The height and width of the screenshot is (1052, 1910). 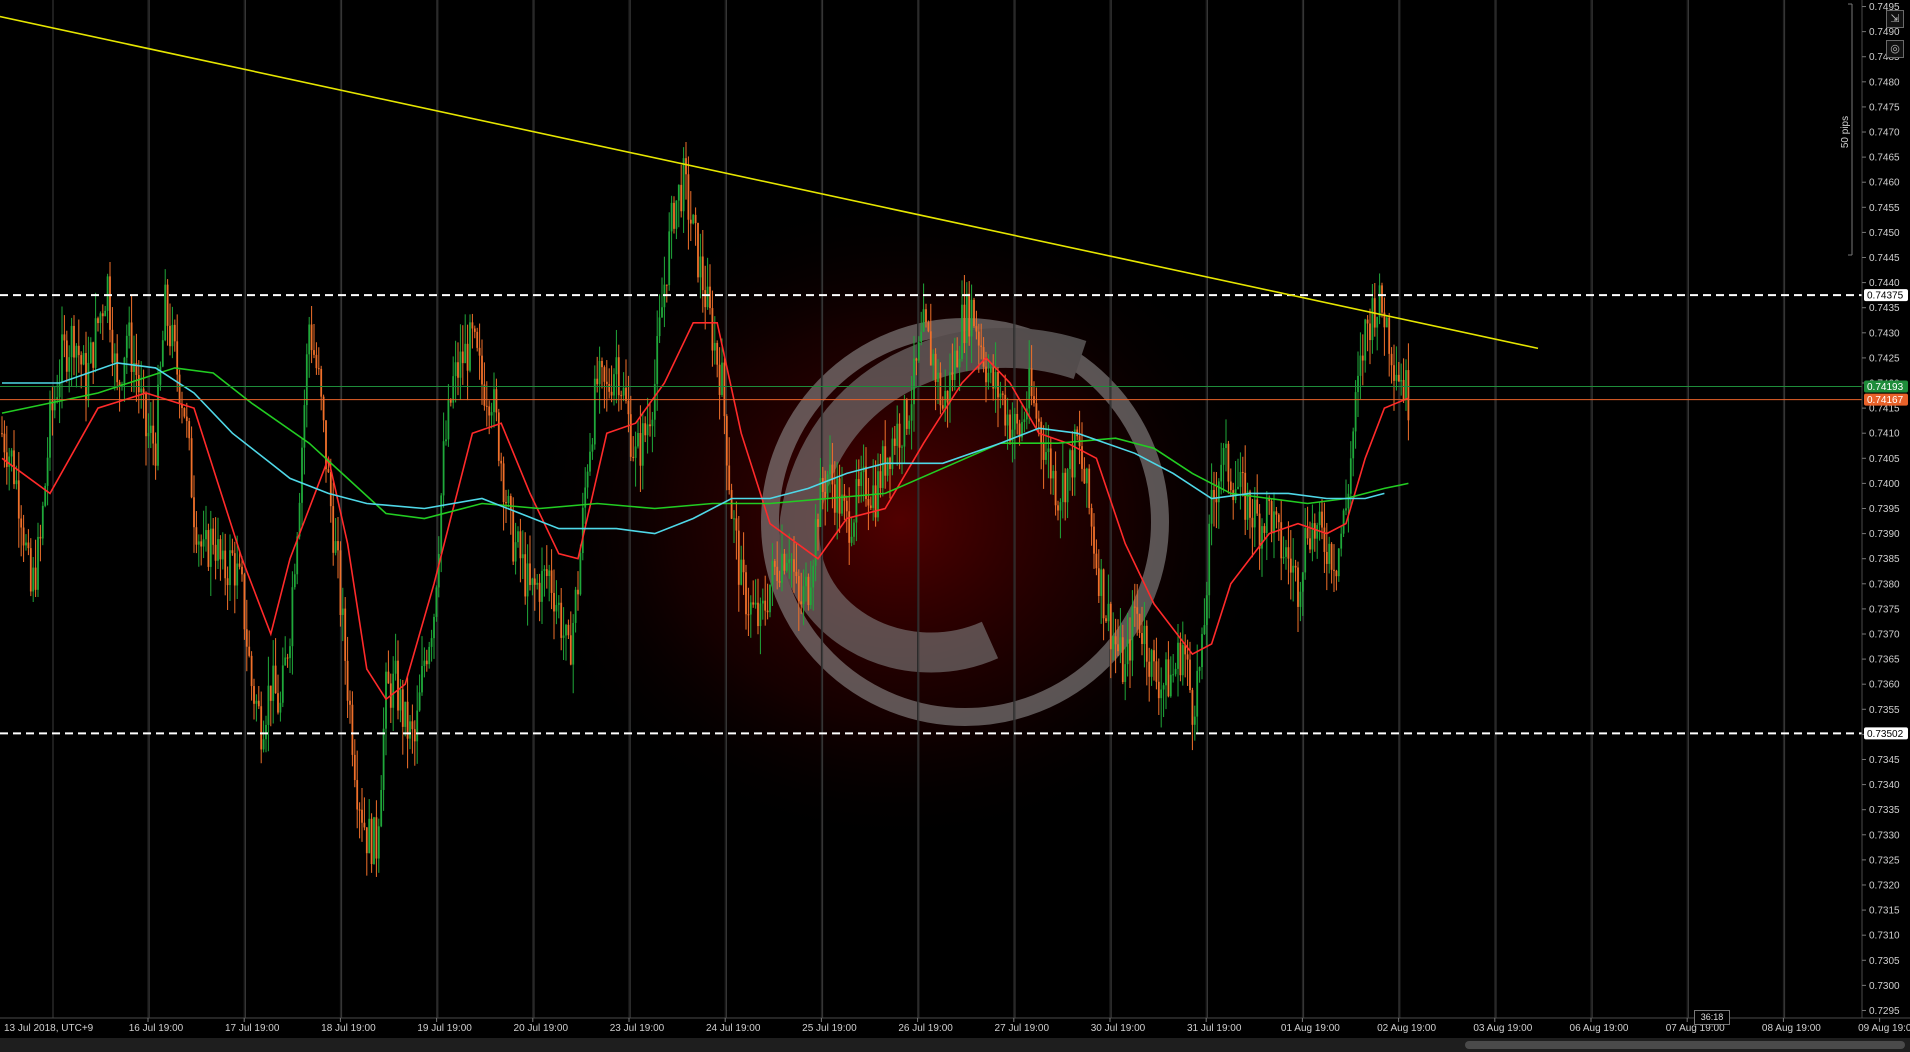 I want to click on y-tick-label: 0.7365, so click(x=1884, y=660).